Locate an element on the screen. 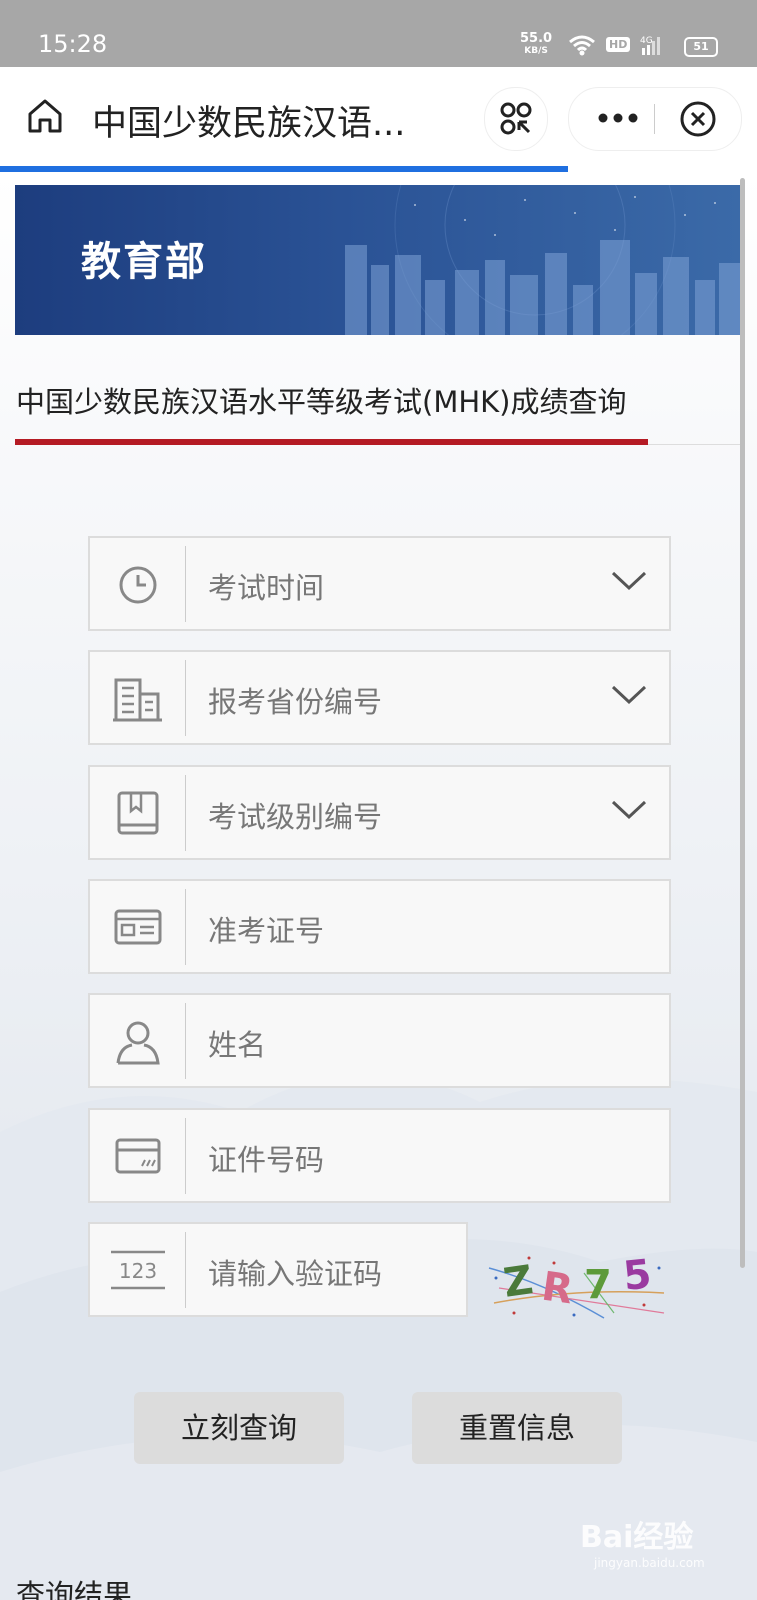  svg-text: 123 is located at coordinates (137, 1271).